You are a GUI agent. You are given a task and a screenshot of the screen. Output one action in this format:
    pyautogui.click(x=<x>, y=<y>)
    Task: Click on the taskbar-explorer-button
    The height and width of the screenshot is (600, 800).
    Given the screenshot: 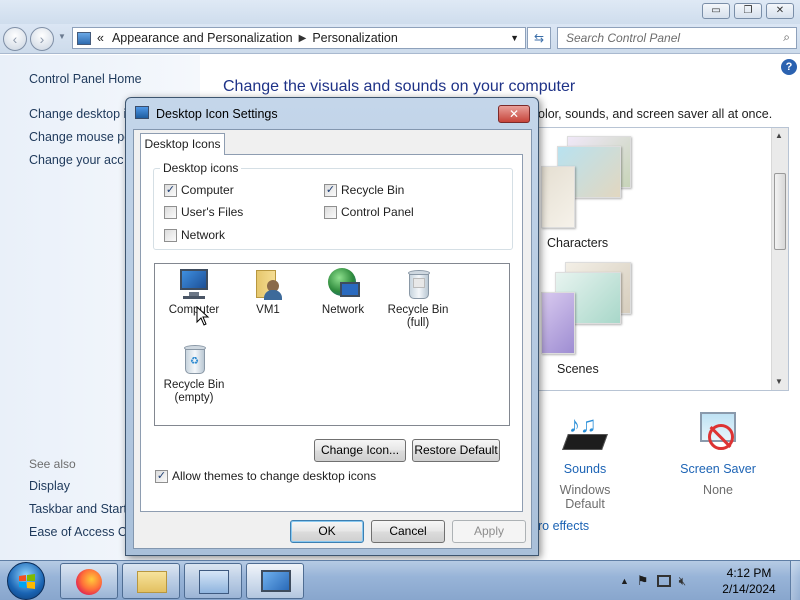 What is the action you would take?
    pyautogui.click(x=151, y=581)
    